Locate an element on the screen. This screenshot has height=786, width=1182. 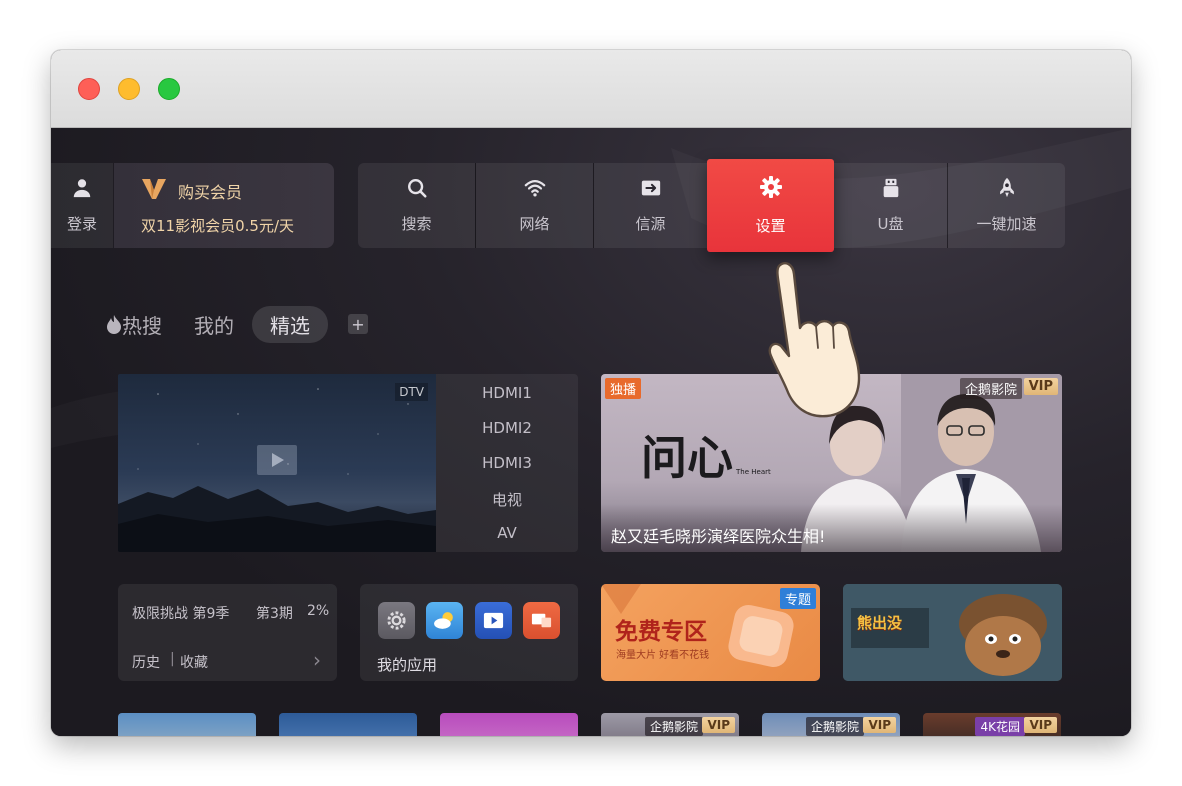
source-av: AV is located at coordinates (507, 533).